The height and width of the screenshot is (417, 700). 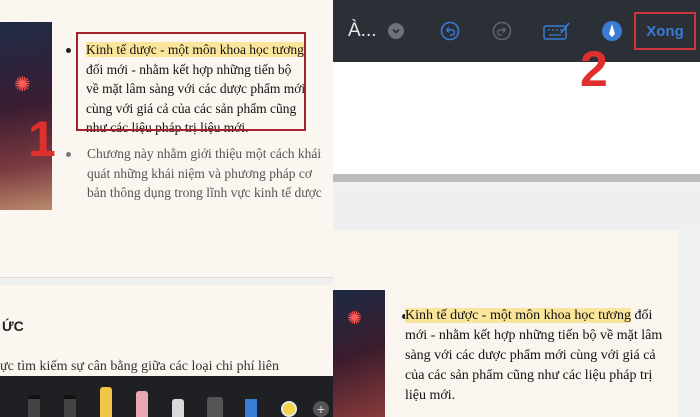 I want to click on lasso-tool, so click(x=178, y=408).